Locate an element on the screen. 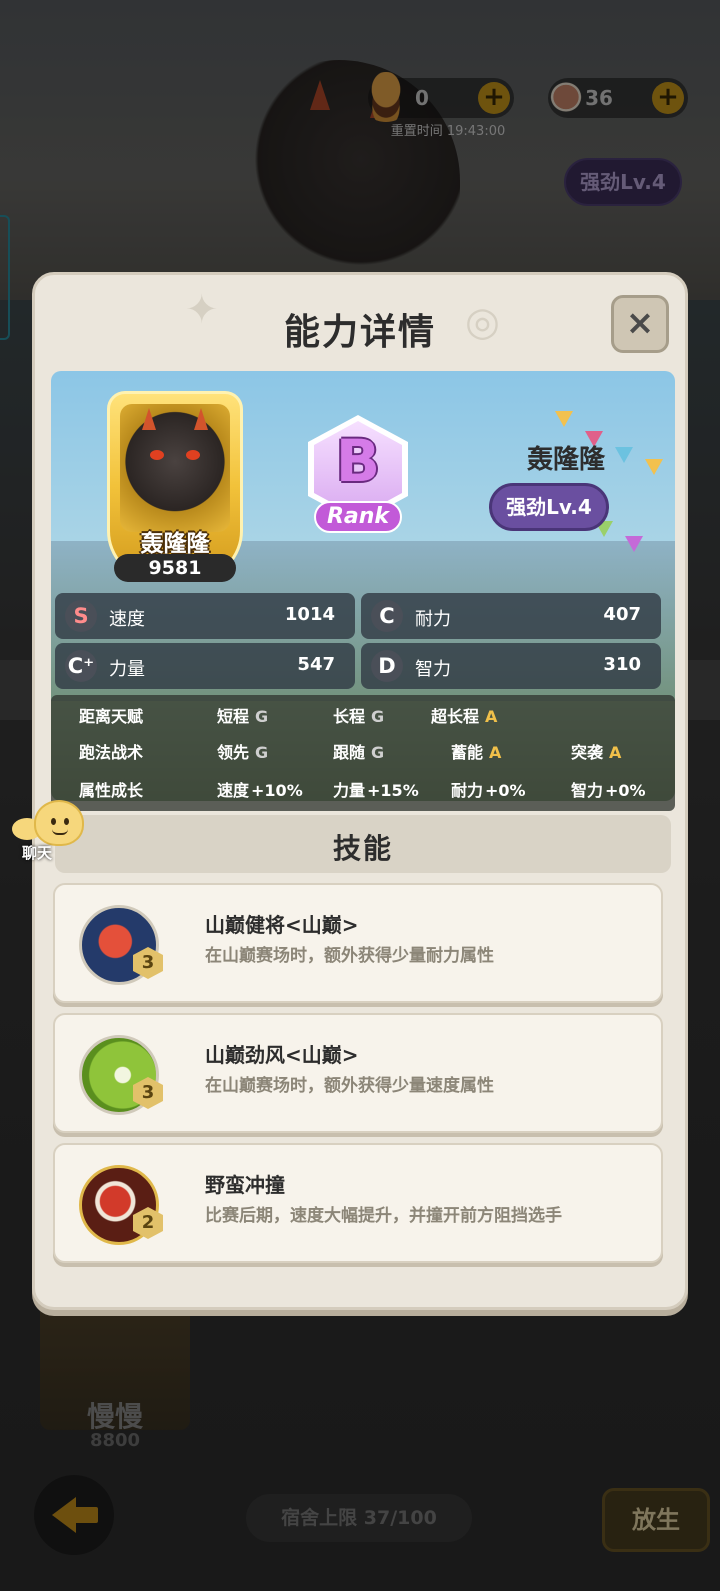 Image resolution: width=720 pixels, height=1591 pixels. distance-row: 距离天赋 短程 G 长程 G 超长程 A is located at coordinates (363, 713).